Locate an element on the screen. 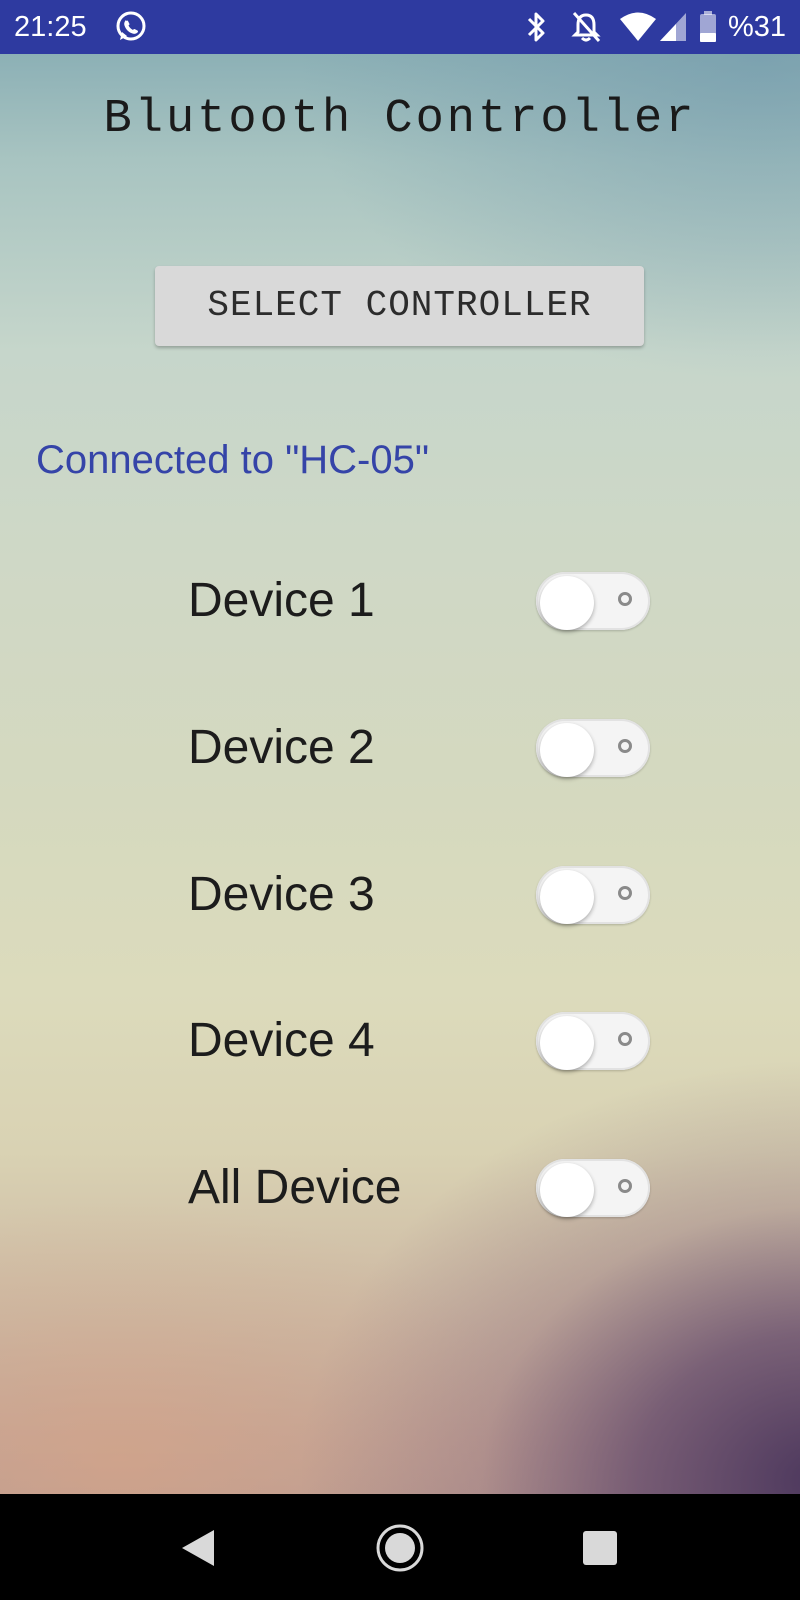  device-4-toggle is located at coordinates (593, 1041).